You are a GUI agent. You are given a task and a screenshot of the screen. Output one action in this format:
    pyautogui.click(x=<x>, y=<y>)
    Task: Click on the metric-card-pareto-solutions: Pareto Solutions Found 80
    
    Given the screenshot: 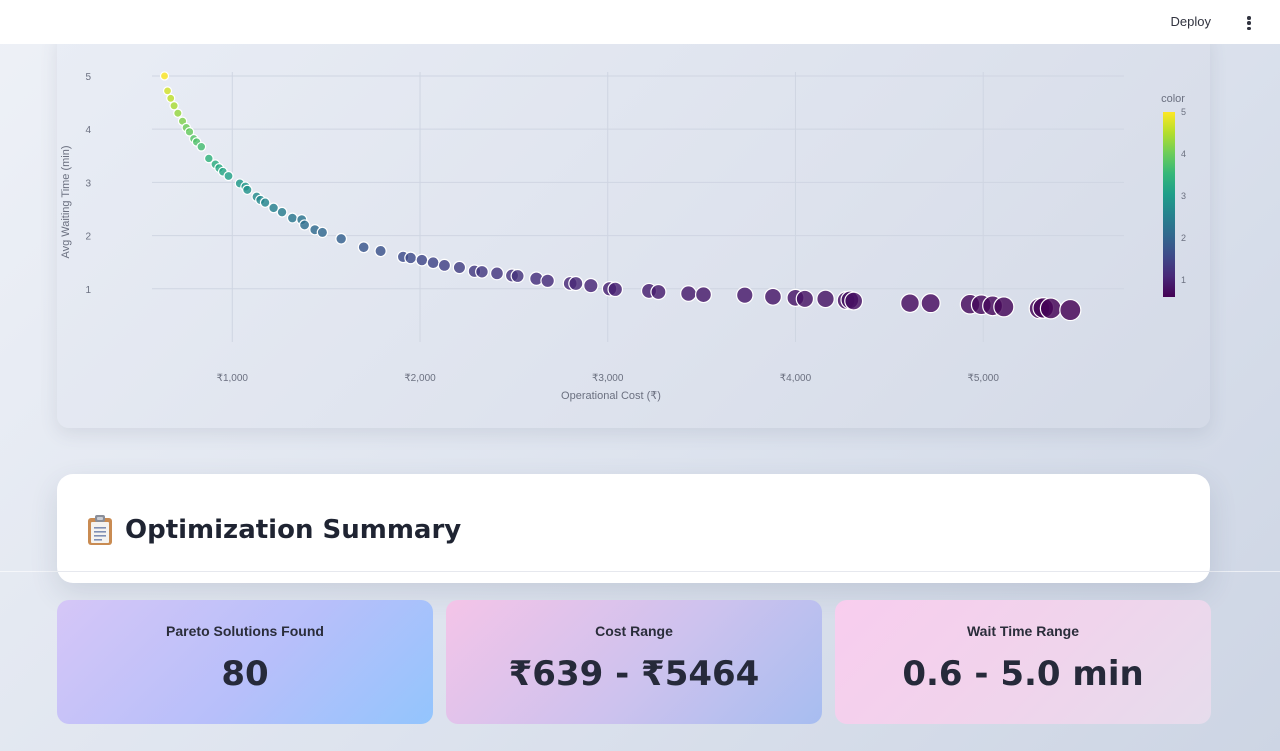 What is the action you would take?
    pyautogui.click(x=245, y=662)
    